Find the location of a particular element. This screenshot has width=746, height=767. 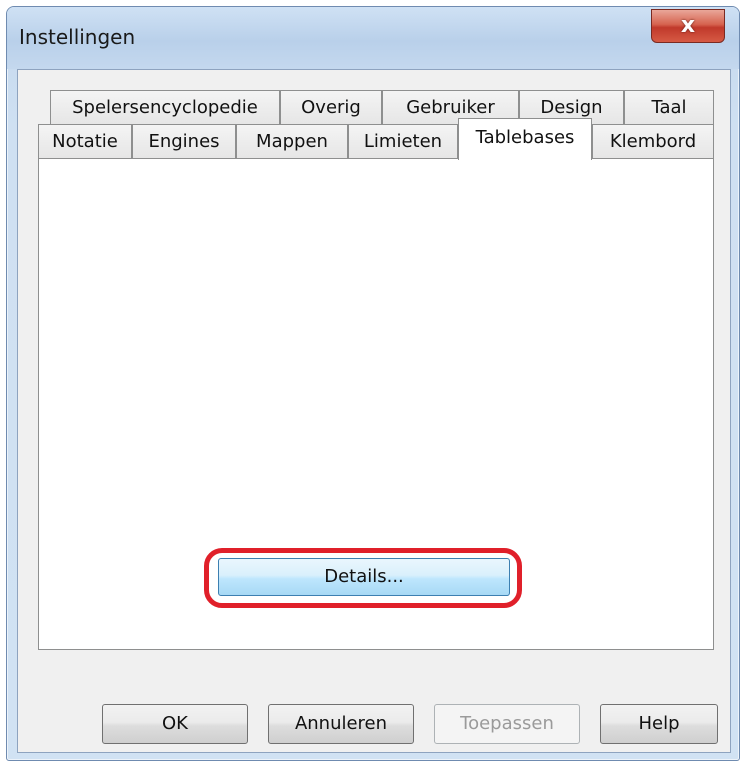

close-icon: x is located at coordinates (688, 25).